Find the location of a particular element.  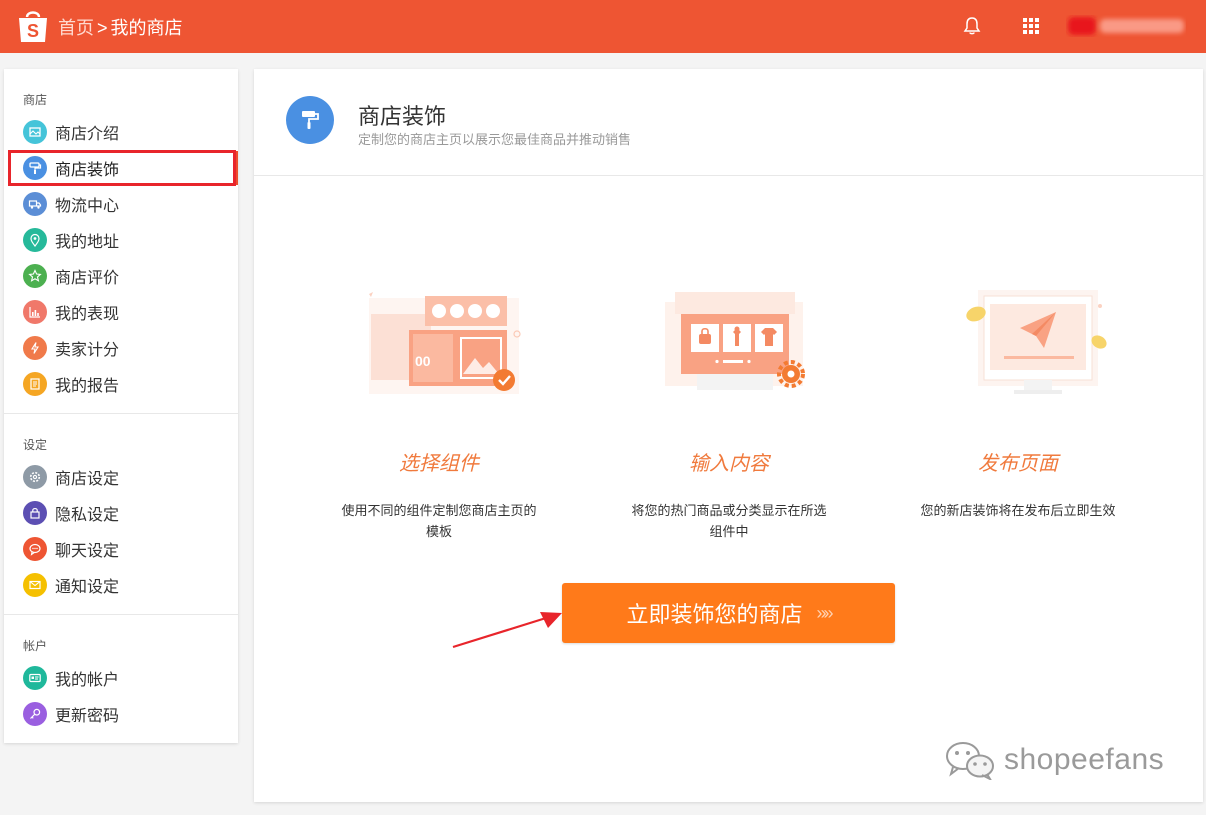

shopee-logo-icon: S is located at coordinates (33, 26).